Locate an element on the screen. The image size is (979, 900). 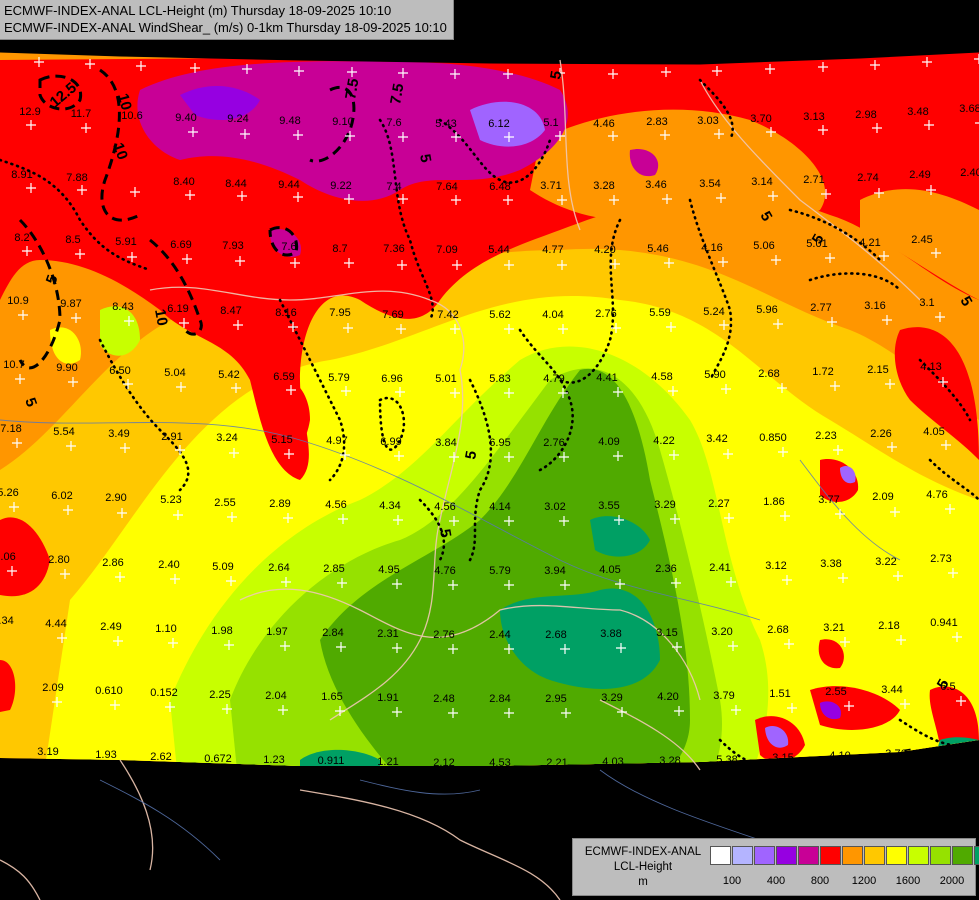
station-value: 10.6 is located at coordinates (131, 116).